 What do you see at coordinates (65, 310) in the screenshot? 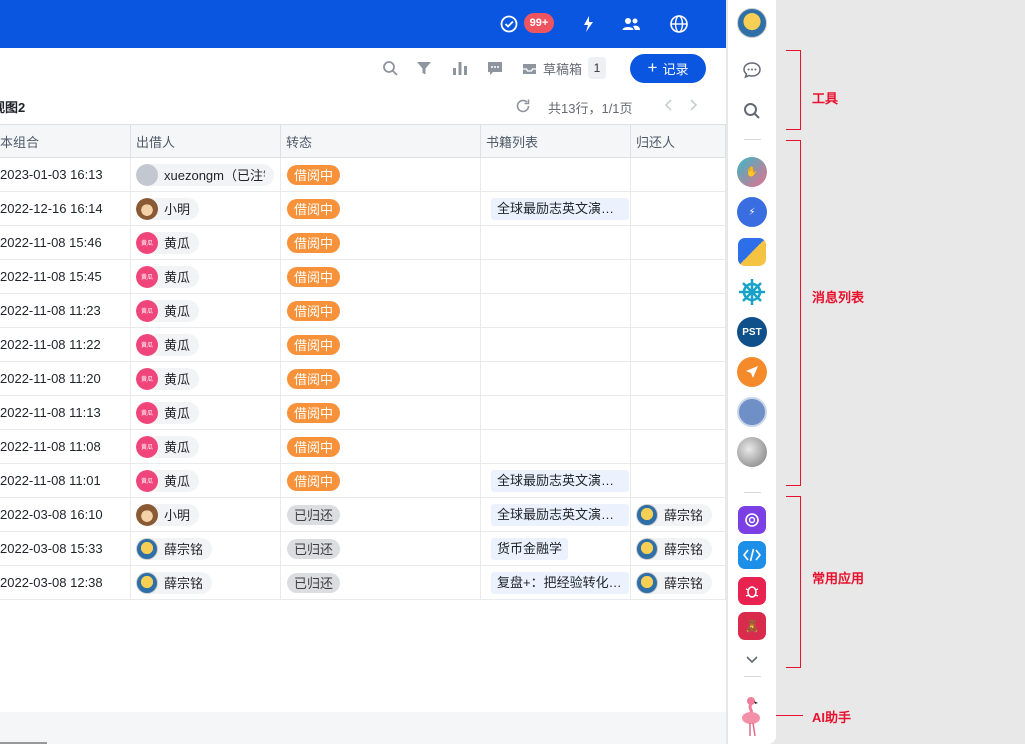
I see `time-cell: 2022-11-08 11:23` at bounding box center [65, 310].